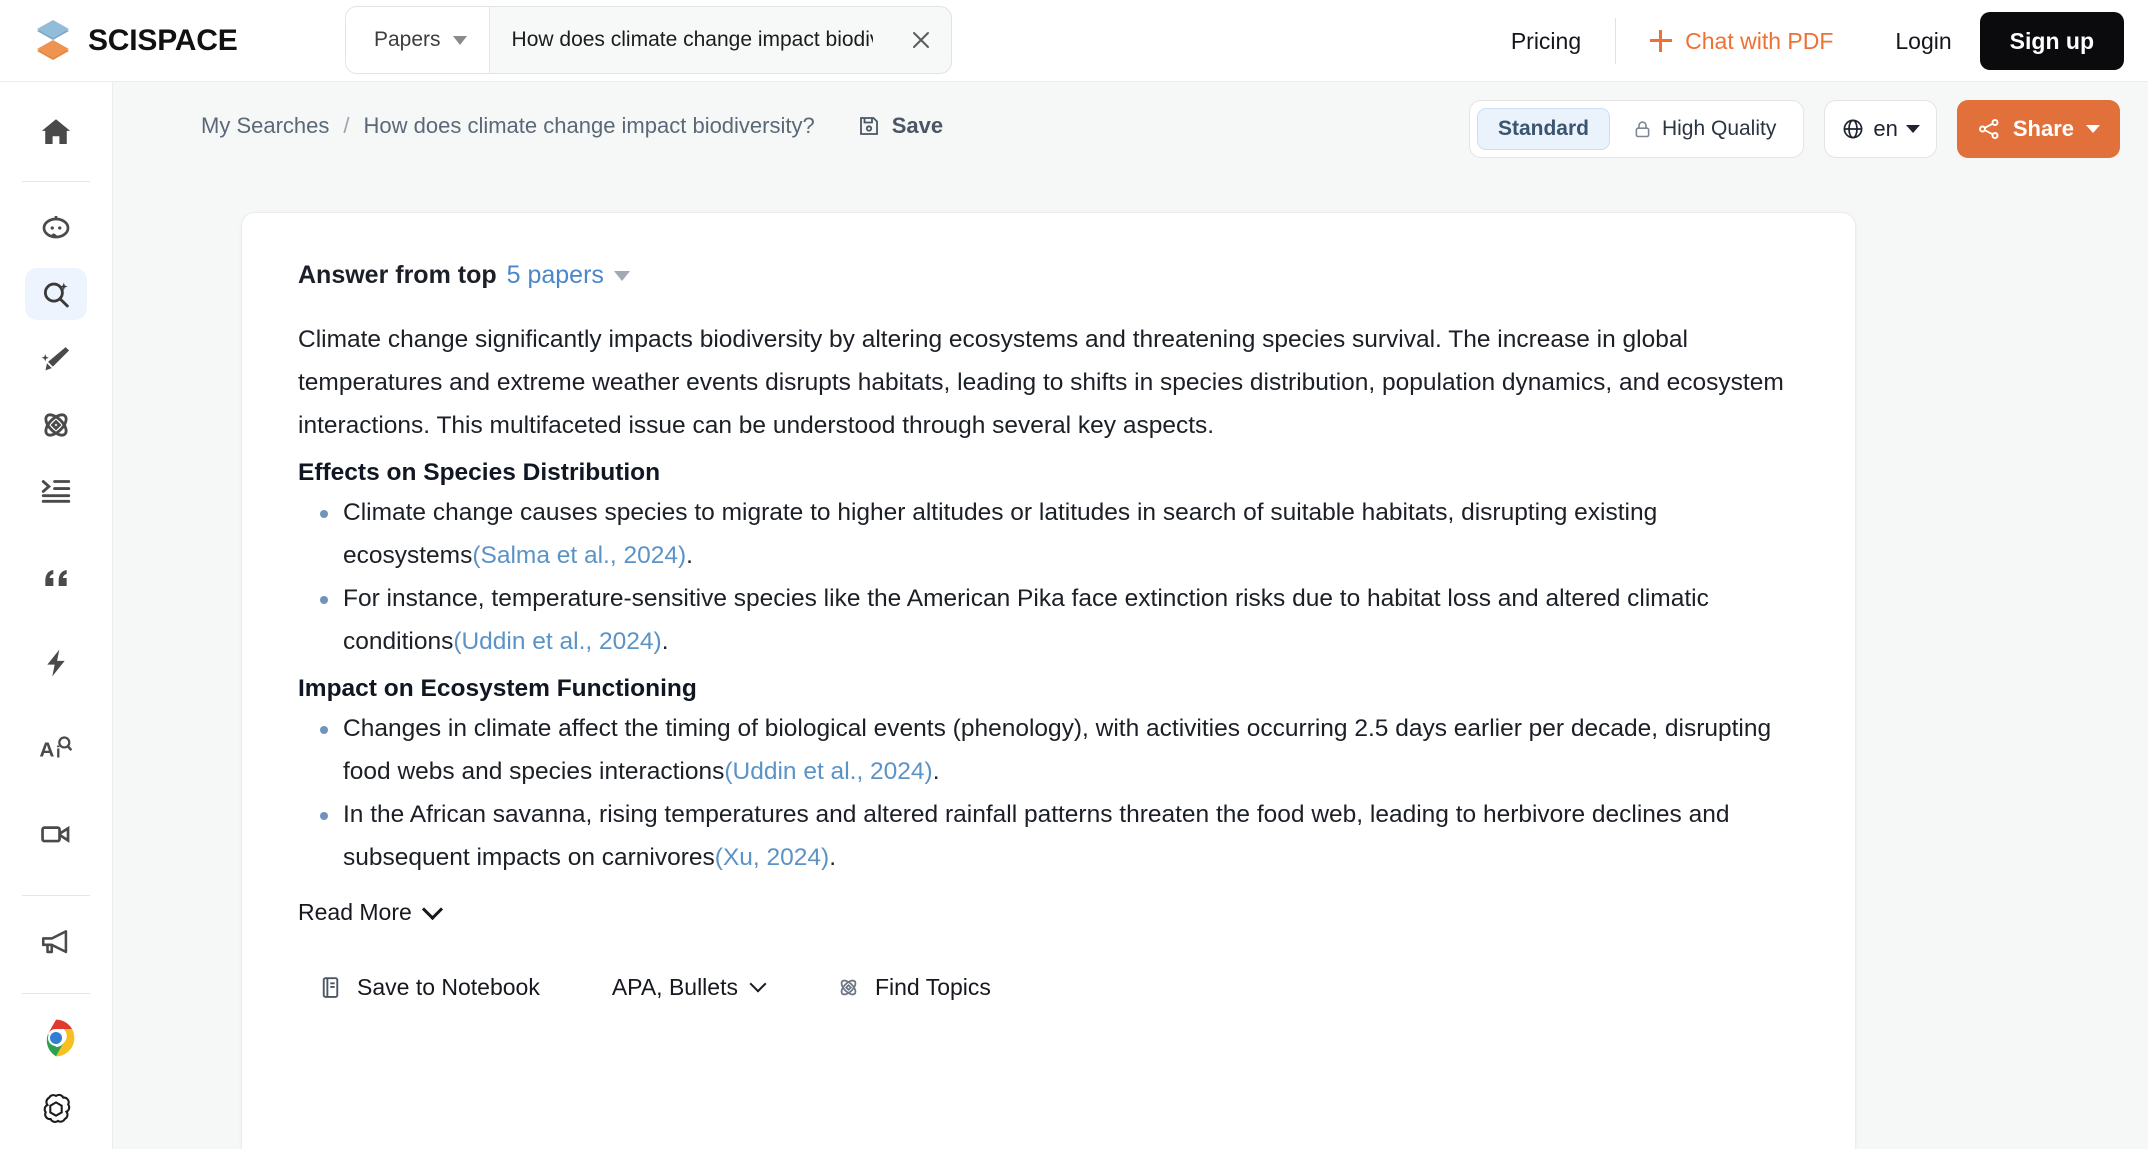 Image resolution: width=2148 pixels, height=1149 pixels. Describe the element at coordinates (265, 126) in the screenshot. I see `breadcrumb-root: My Searches` at that location.